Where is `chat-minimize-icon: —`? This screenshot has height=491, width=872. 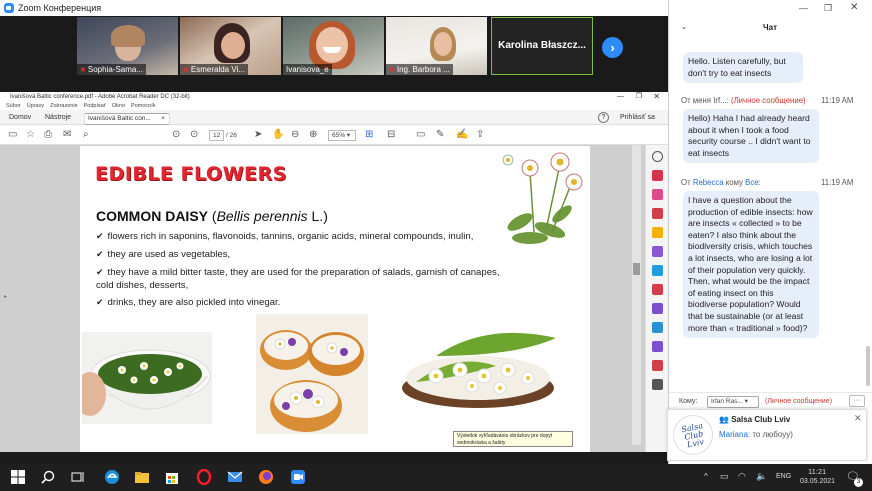
chat-minimize-icon: — is located at coordinates (803, 8).